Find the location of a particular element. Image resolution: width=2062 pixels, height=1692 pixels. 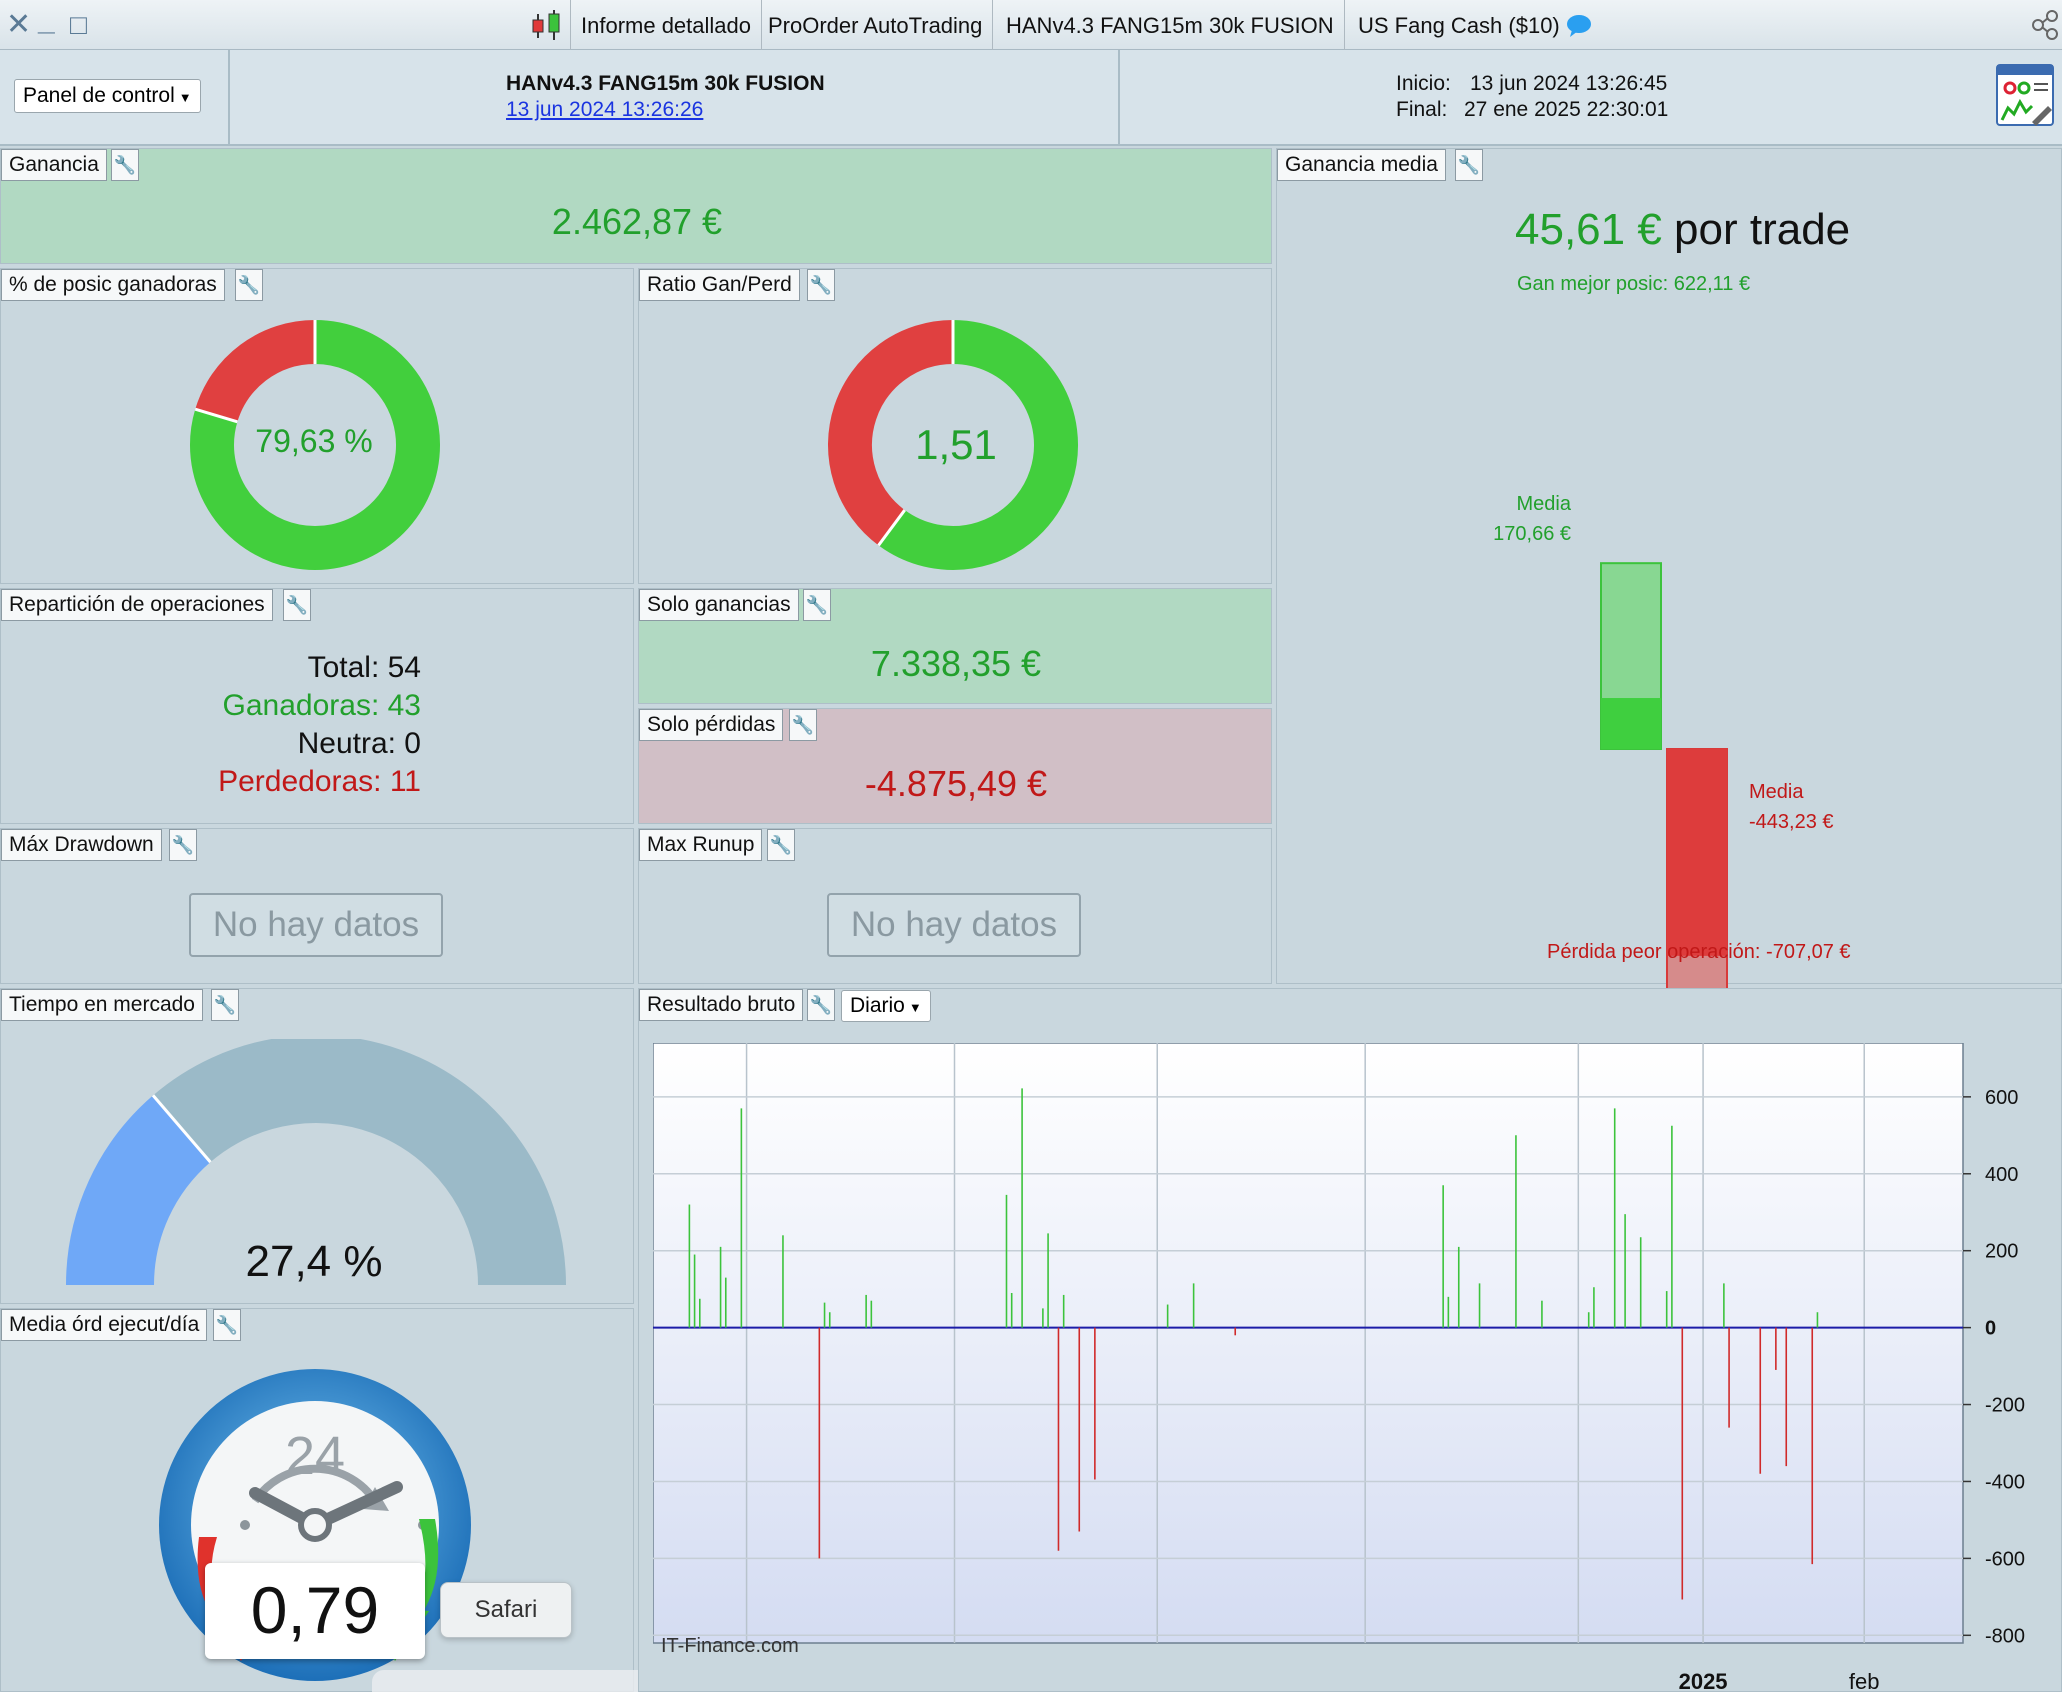

ratio-title: Ratio Gan/Perd is located at coordinates (719, 285).